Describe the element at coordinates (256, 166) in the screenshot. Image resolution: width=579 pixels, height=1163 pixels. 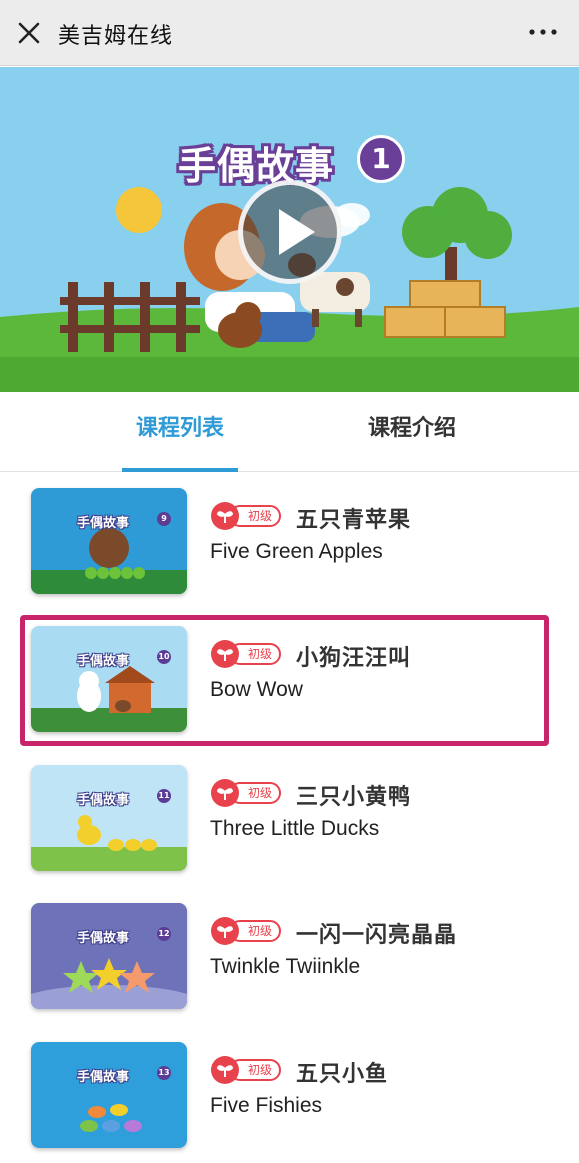
I see `hero-title: 手偶故事` at that location.